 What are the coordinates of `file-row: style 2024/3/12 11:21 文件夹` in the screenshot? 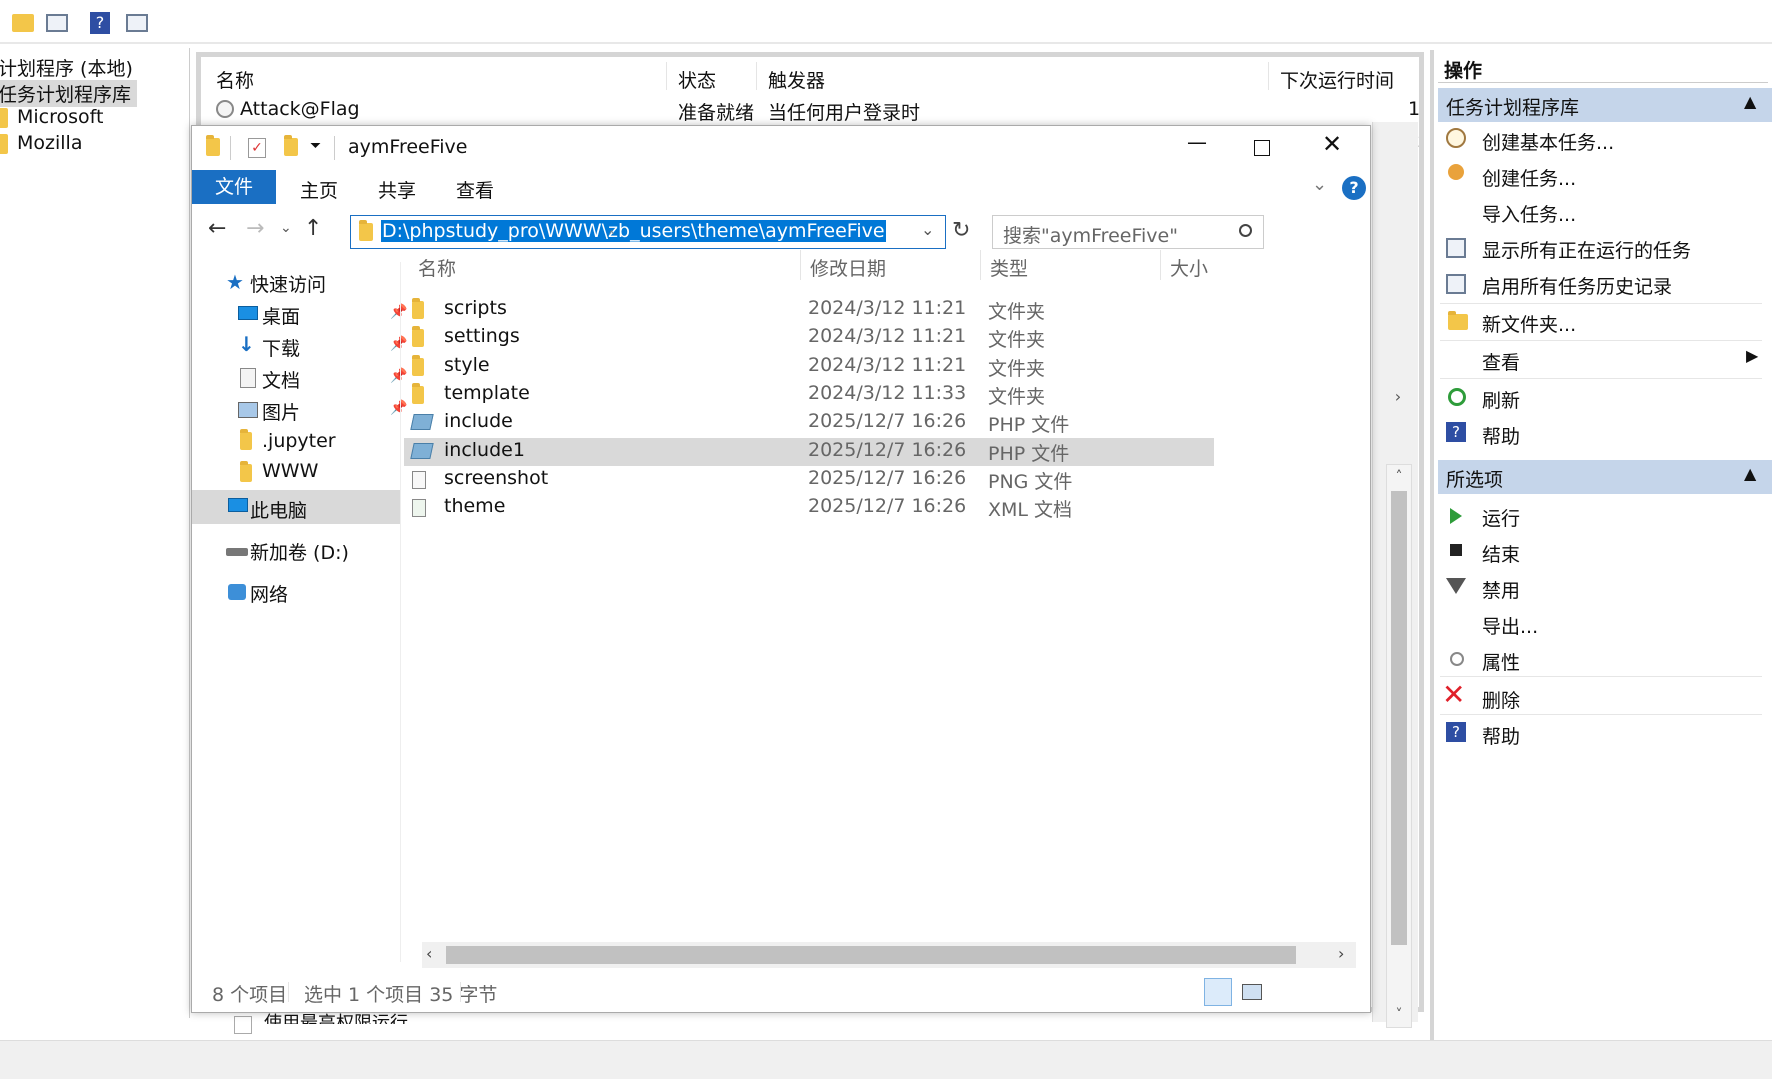 It's located at (809, 367).